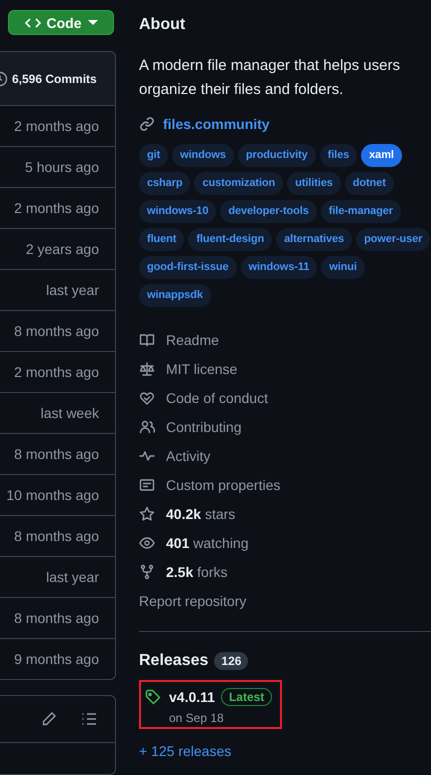 This screenshot has height=775, width=431. What do you see at coordinates (285, 426) in the screenshot?
I see `sidebar-link: Contributing` at bounding box center [285, 426].